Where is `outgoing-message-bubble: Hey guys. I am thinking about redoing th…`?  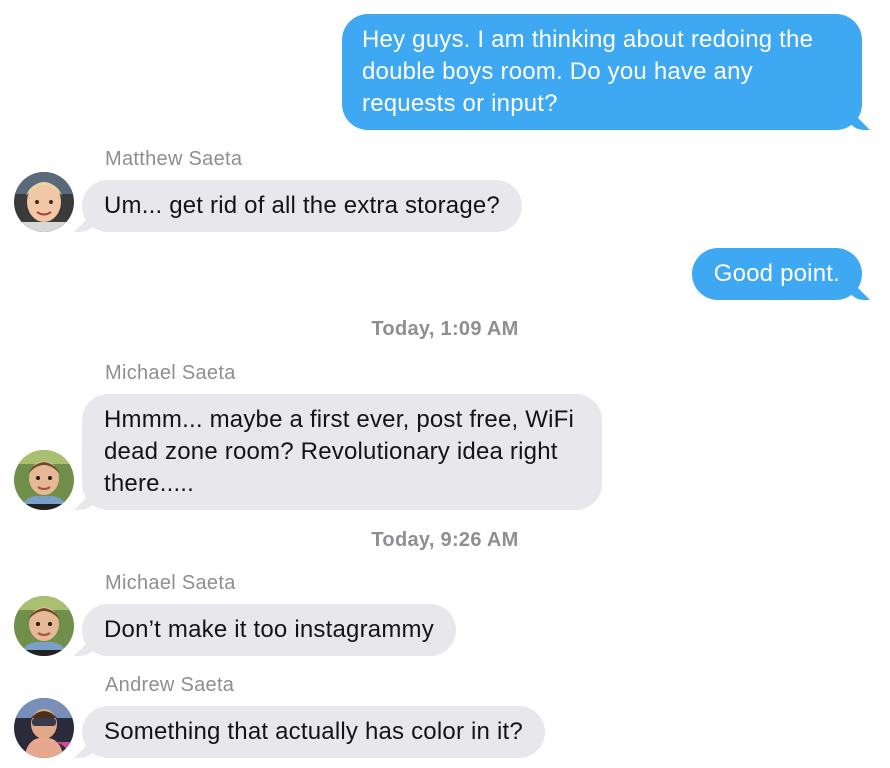 outgoing-message-bubble: Hey guys. I am thinking about redoing th… is located at coordinates (602, 72).